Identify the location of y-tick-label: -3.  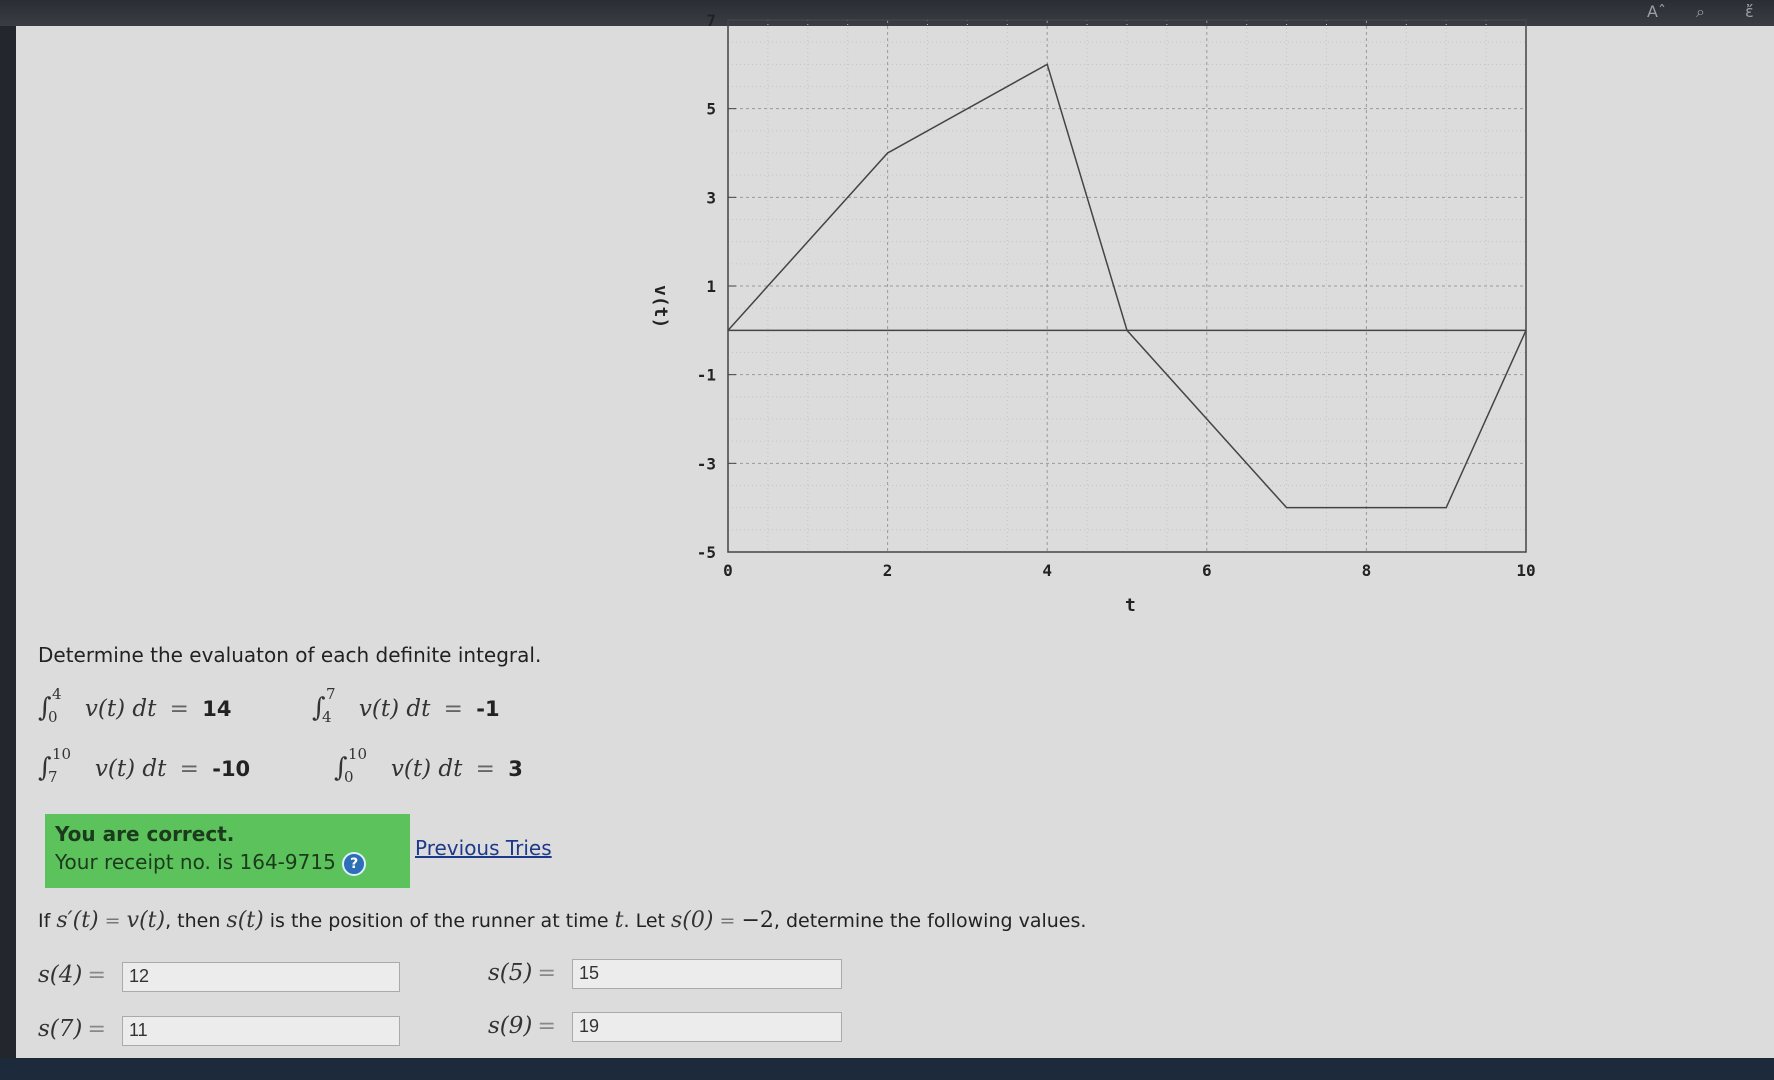
(706, 463).